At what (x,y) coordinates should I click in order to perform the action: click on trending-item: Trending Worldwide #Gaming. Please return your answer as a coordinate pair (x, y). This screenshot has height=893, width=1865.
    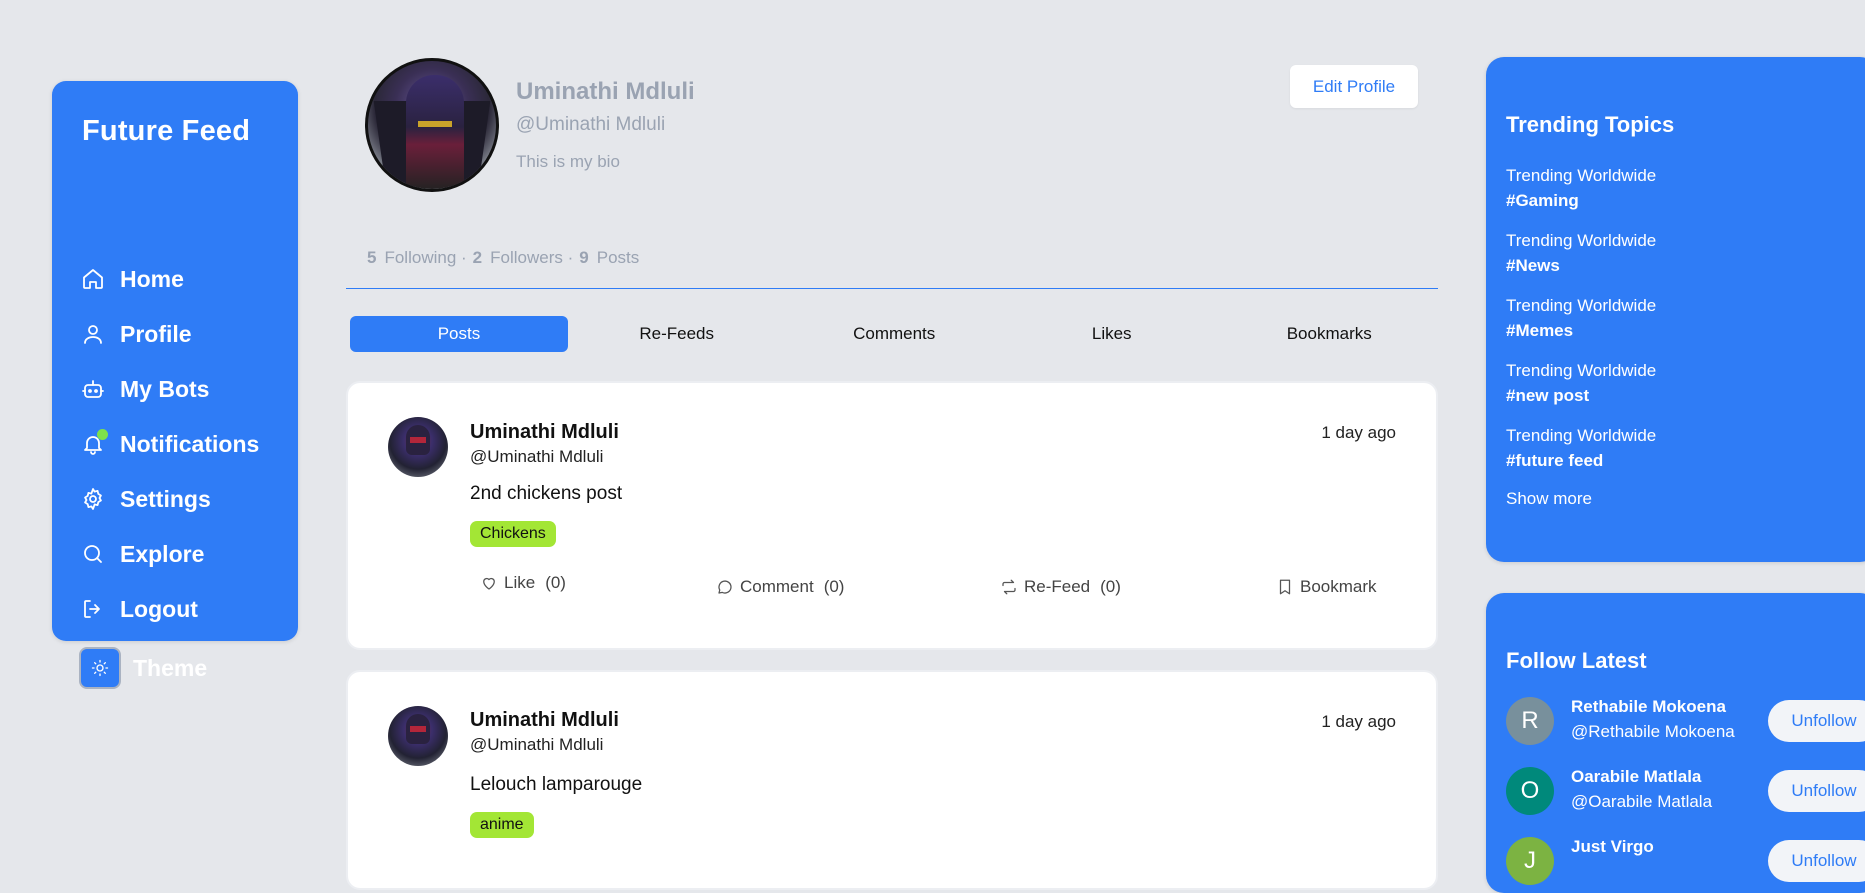
    Looking at the image, I should click on (1581, 188).